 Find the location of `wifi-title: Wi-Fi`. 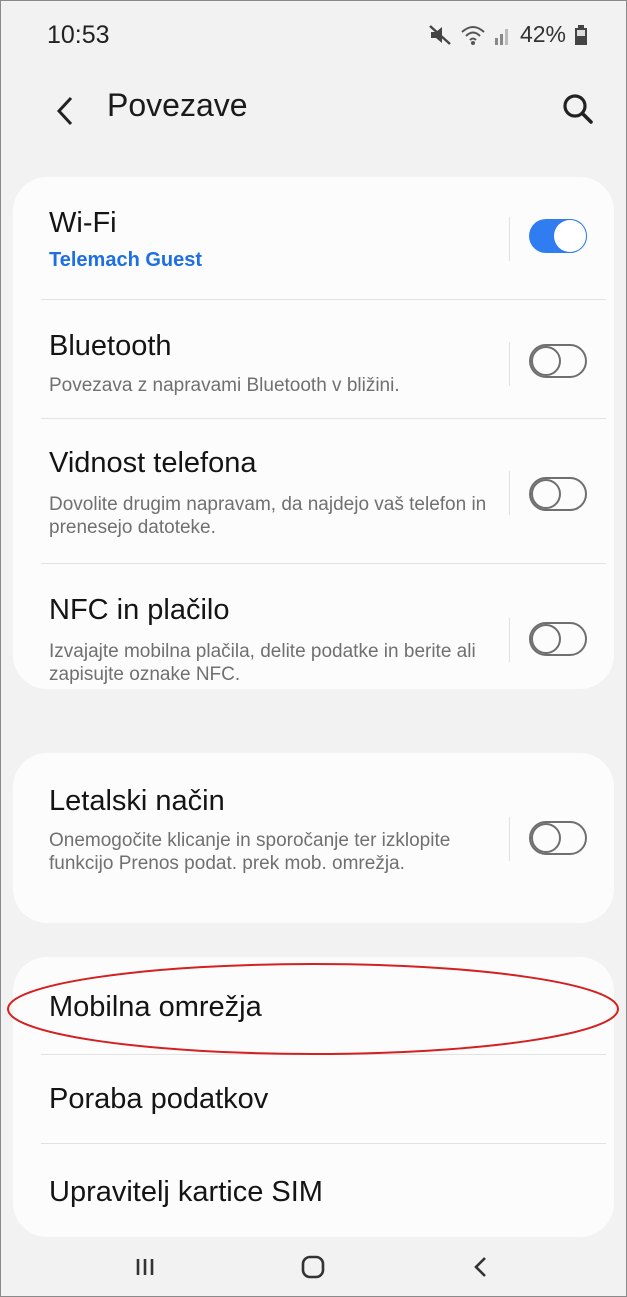

wifi-title: Wi-Fi is located at coordinates (83, 223).